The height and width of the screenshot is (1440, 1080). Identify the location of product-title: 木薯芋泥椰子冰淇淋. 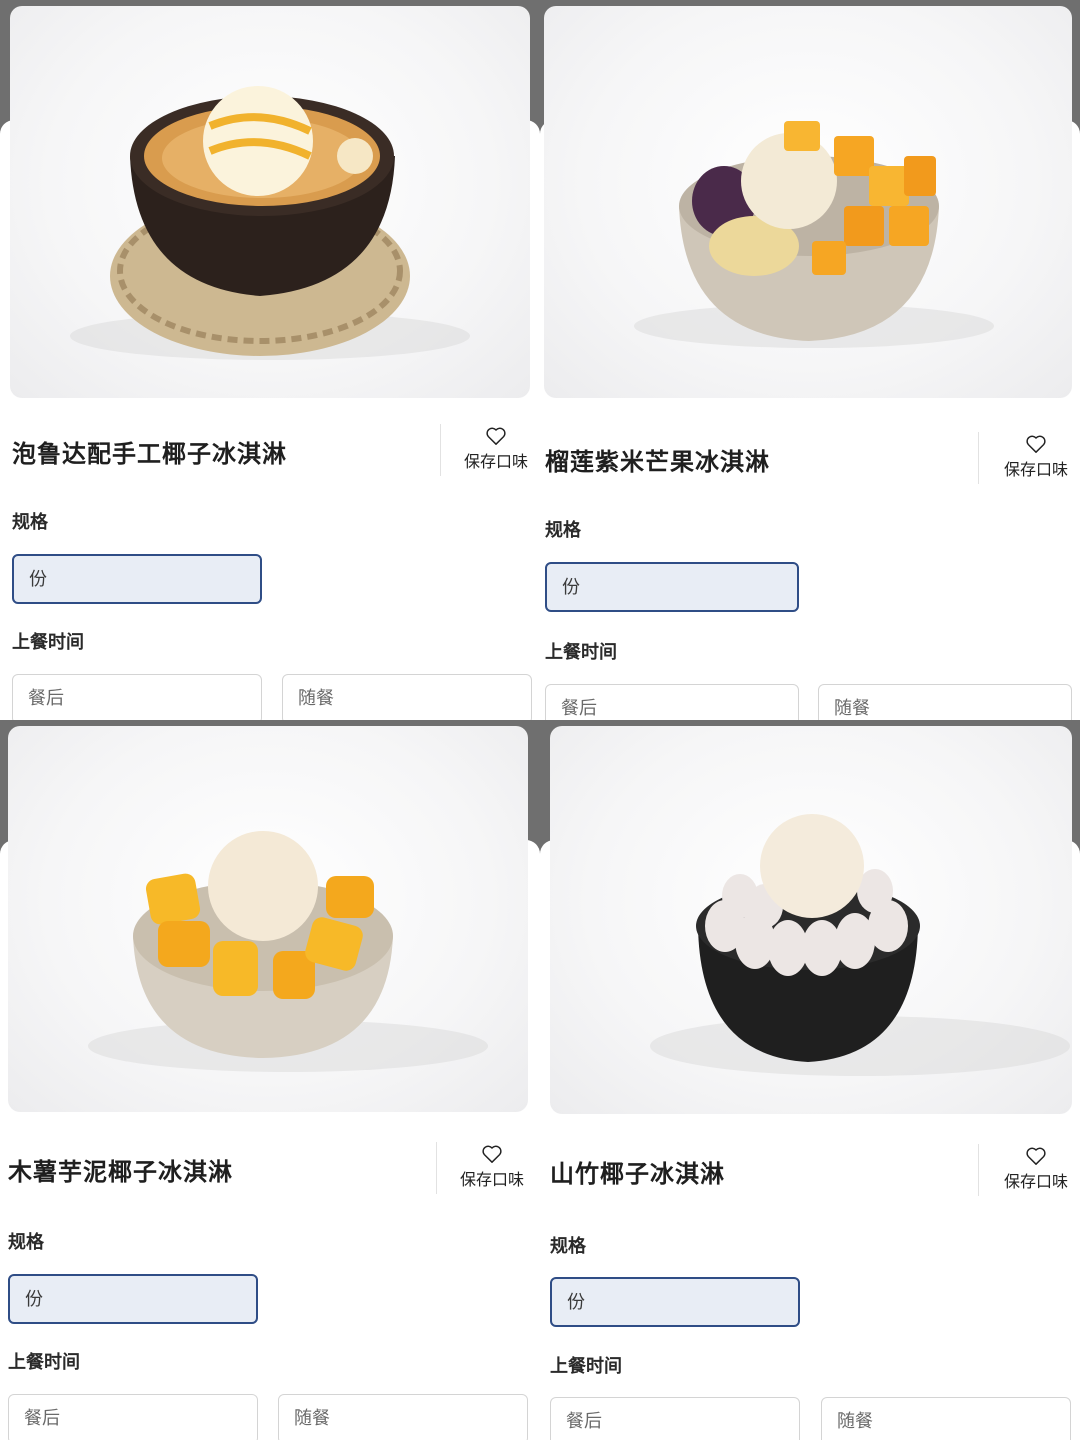
(120, 1172).